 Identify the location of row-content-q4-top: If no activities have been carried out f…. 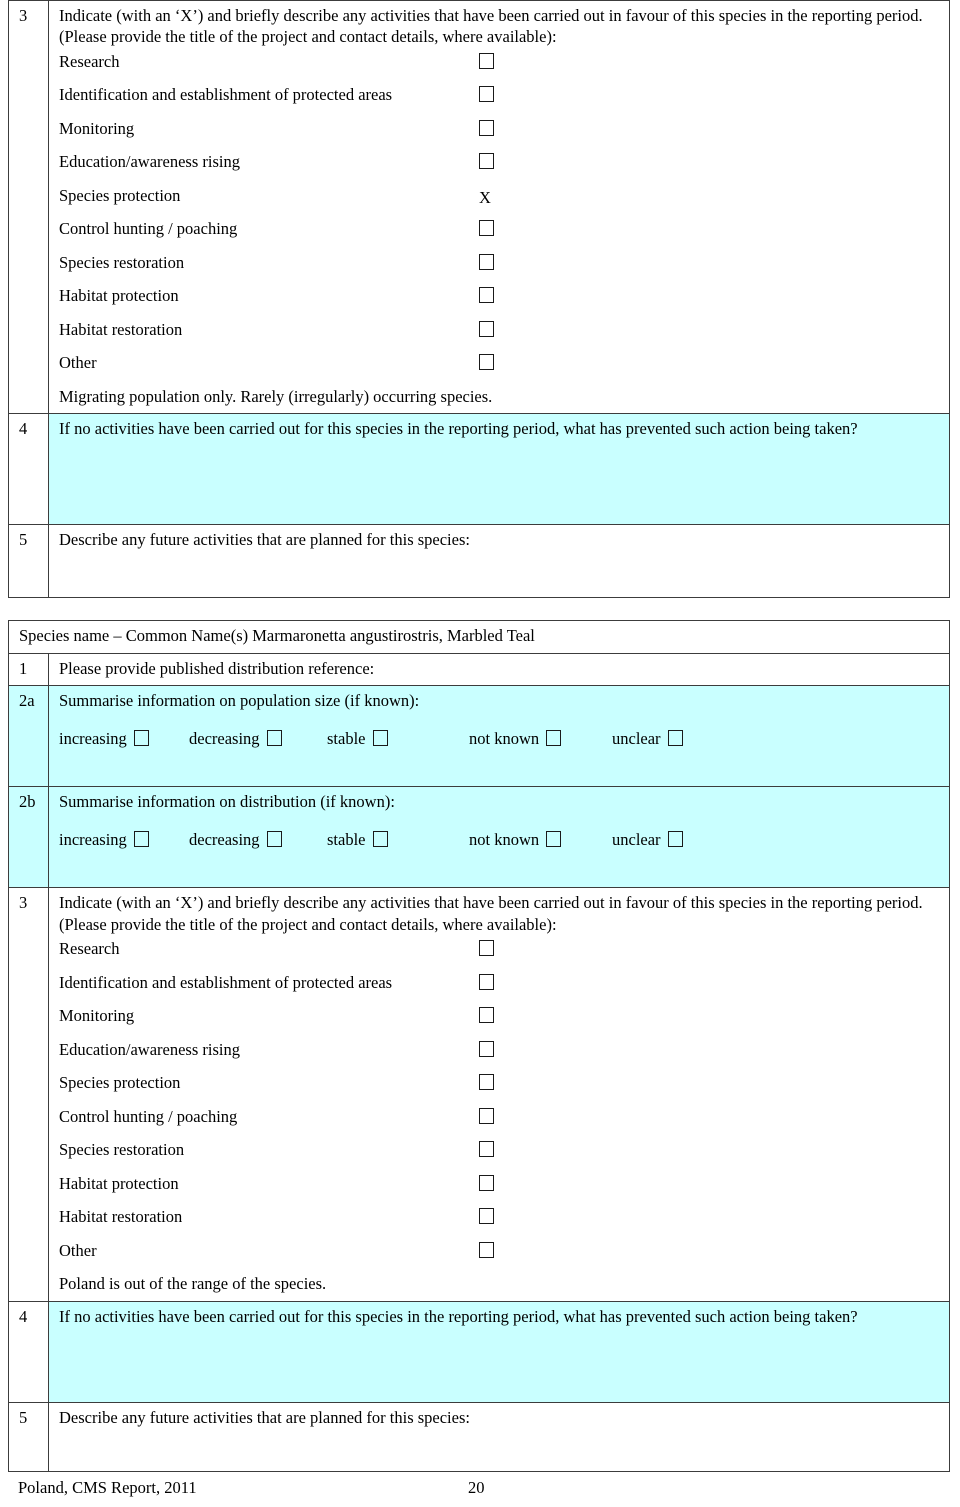
(499, 469).